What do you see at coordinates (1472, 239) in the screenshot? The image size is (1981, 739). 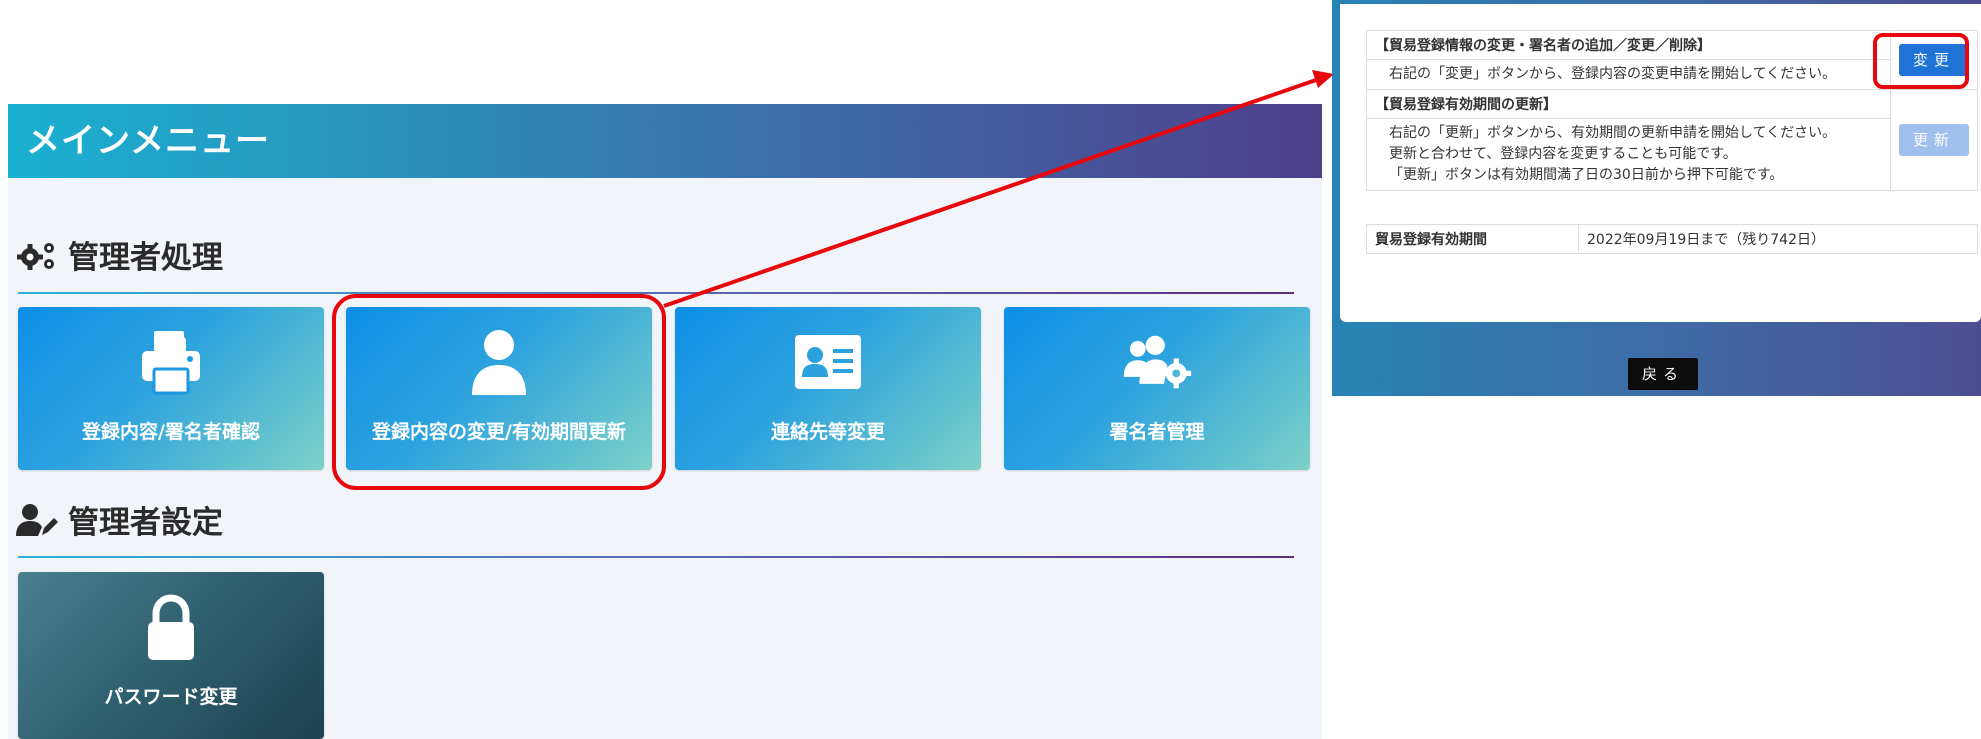 I see `validity-label: 貿易登録有効期間` at bounding box center [1472, 239].